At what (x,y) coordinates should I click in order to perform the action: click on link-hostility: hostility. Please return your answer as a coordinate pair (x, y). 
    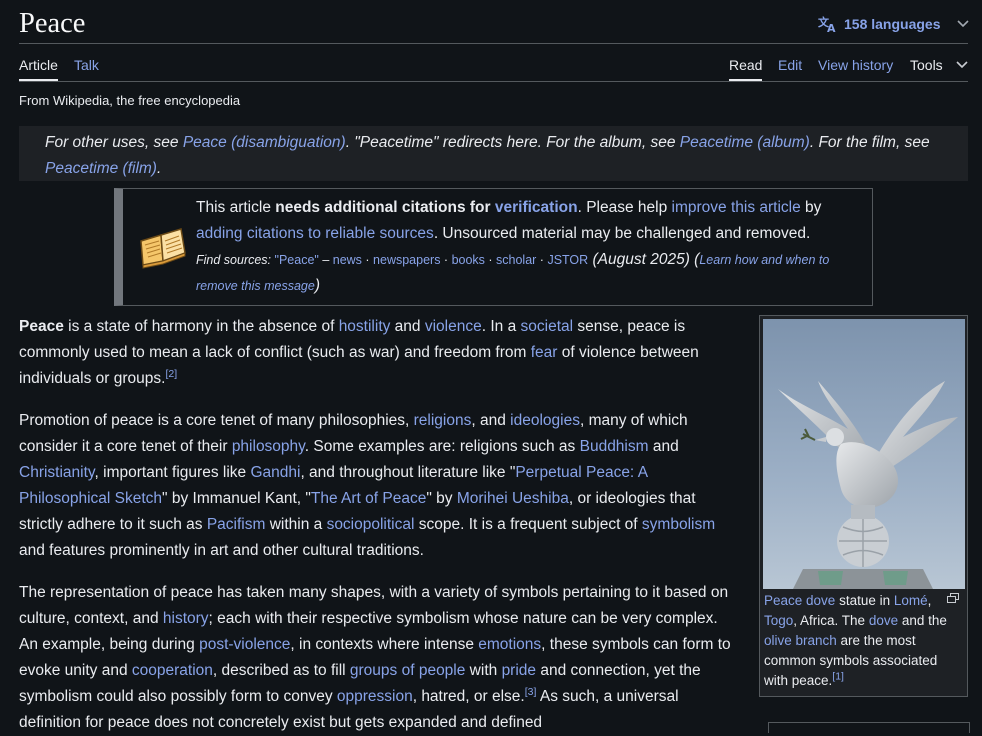
    Looking at the image, I should click on (365, 326).